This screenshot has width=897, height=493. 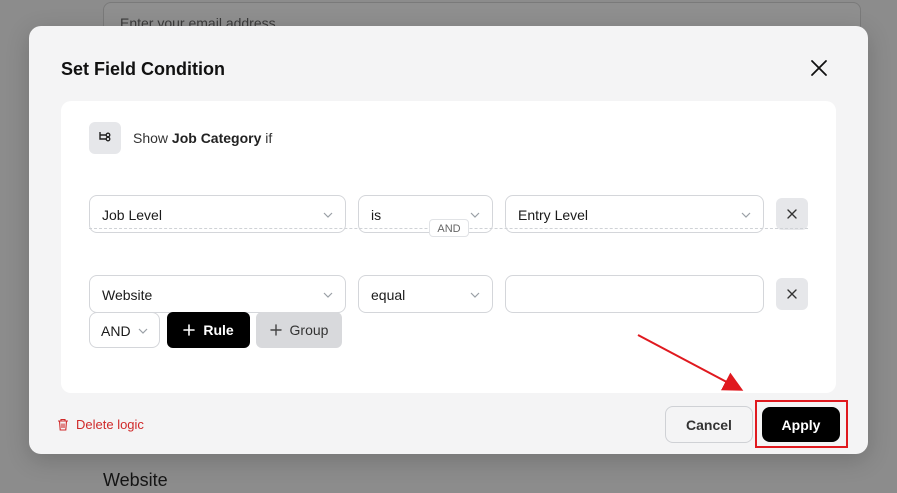 I want to click on rule-2-operator-select: equal, so click(x=425, y=294).